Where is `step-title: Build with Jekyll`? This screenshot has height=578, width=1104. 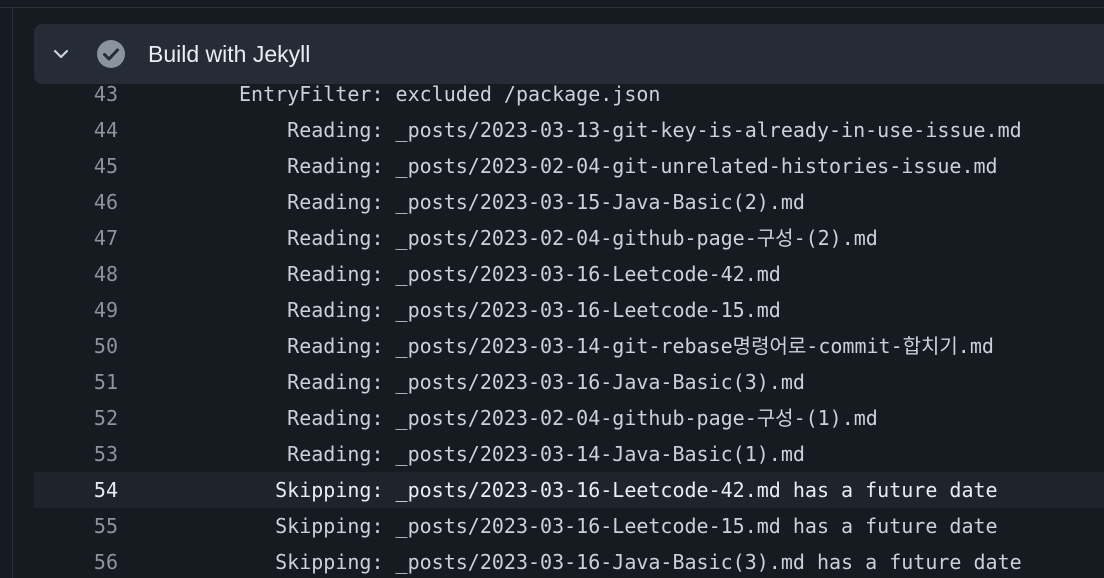
step-title: Build with Jekyll is located at coordinates (229, 54).